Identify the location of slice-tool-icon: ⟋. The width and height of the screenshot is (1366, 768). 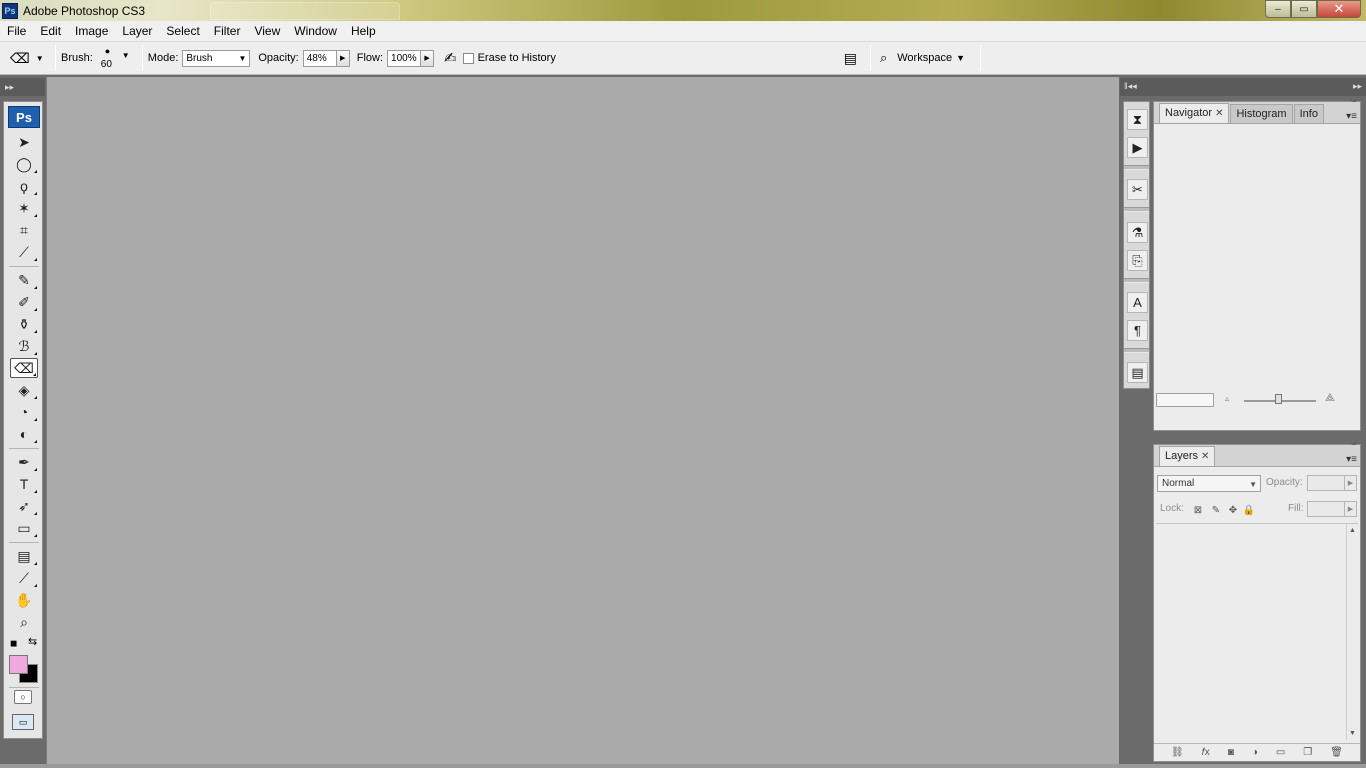
(24, 252).